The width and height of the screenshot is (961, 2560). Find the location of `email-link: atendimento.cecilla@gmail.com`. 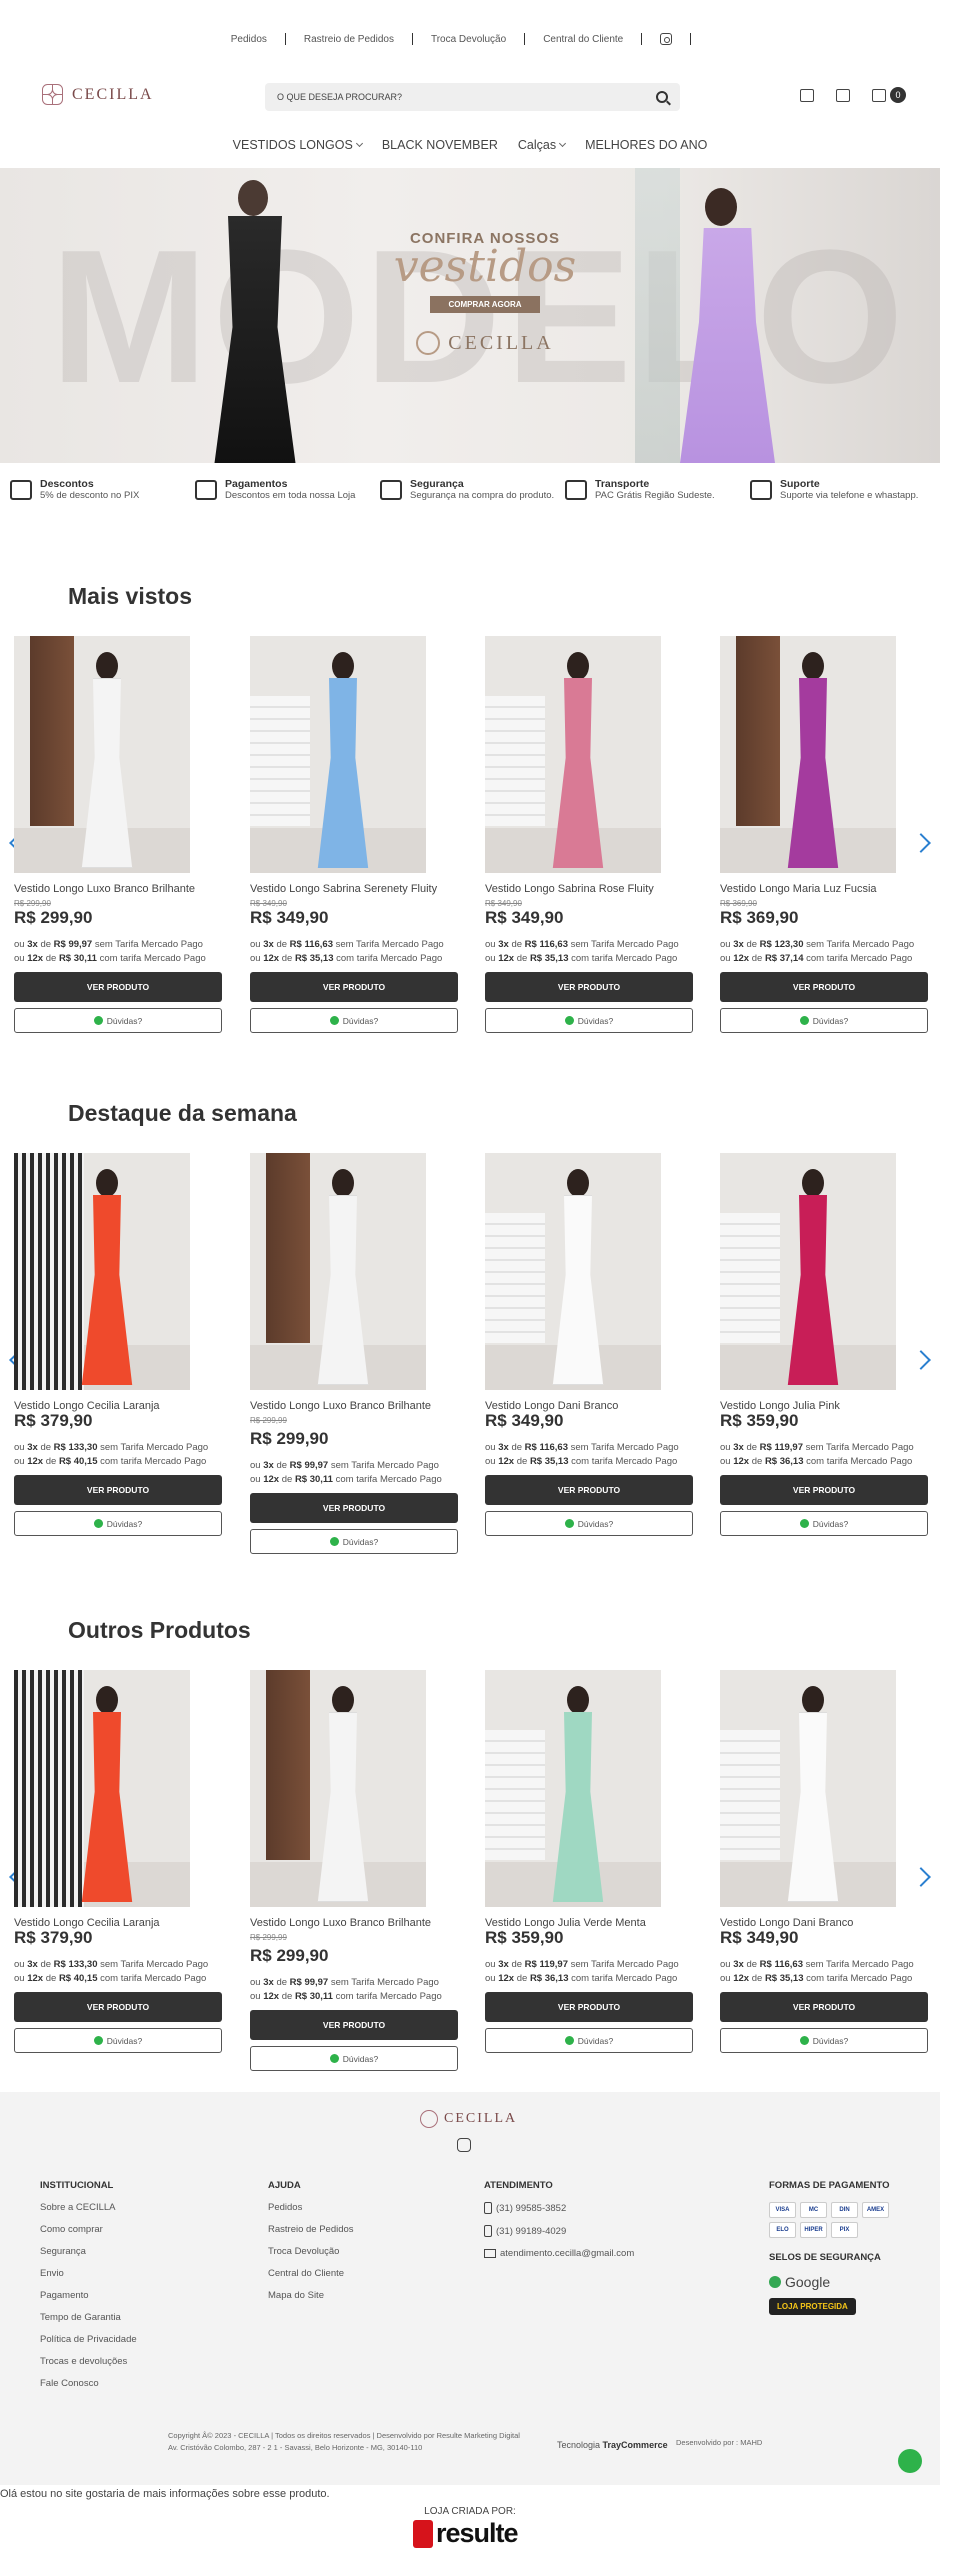

email-link: atendimento.cecilla@gmail.com is located at coordinates (559, 2253).